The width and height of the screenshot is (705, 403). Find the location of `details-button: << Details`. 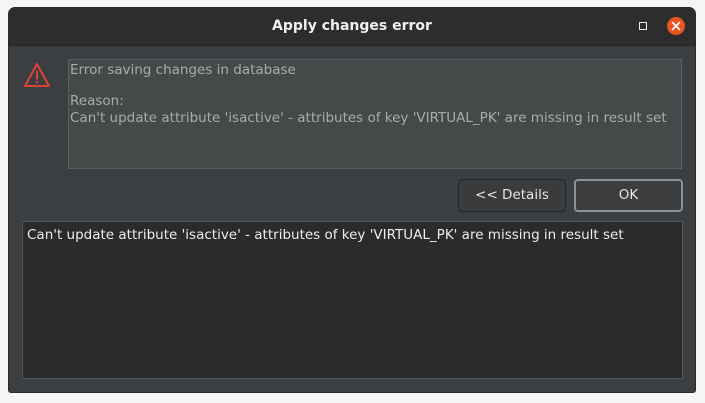

details-button: << Details is located at coordinates (512, 195).